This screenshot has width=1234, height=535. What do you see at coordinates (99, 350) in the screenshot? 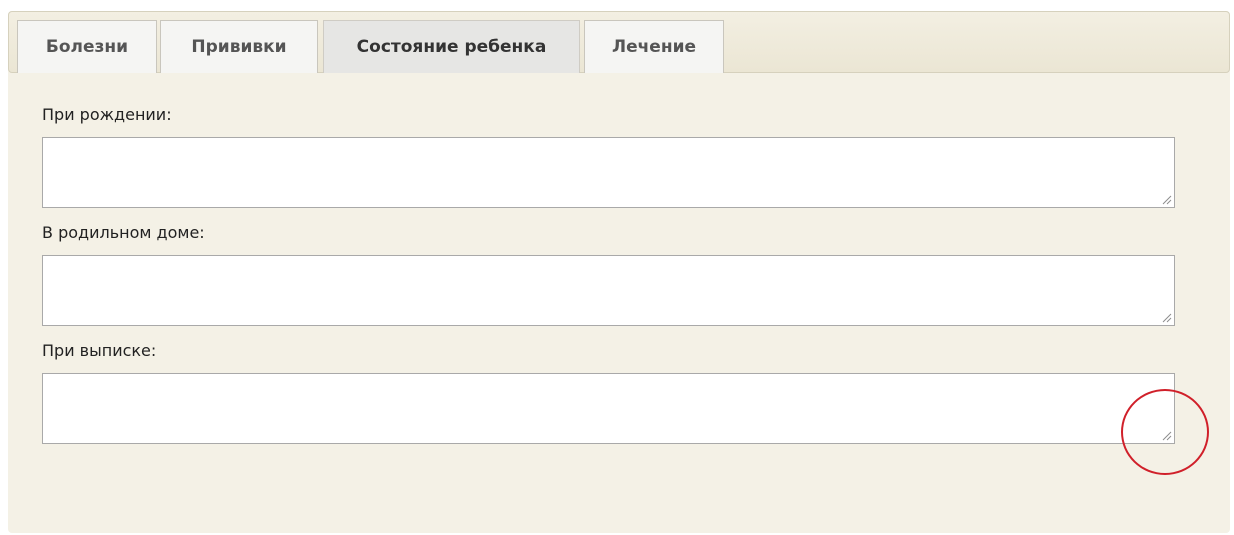
I see `at-discharge-label: При выписке:` at bounding box center [99, 350].